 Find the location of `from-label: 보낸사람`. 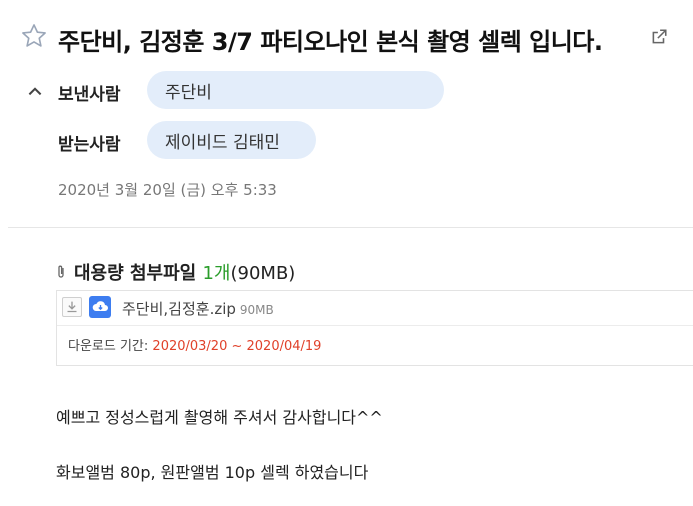

from-label: 보낸사람 is located at coordinates (89, 95).